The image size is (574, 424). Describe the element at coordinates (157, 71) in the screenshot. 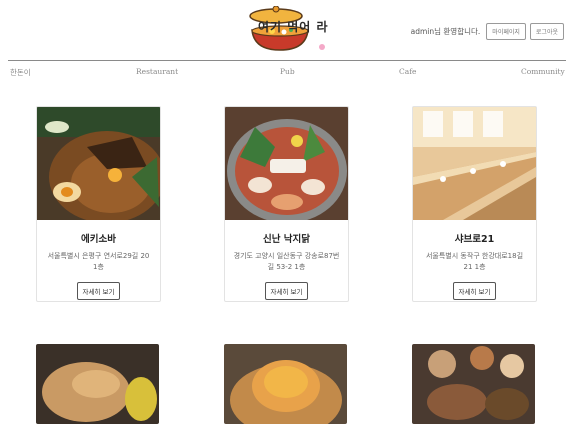

I see `nav-item-restaurant: Restaurant` at that location.